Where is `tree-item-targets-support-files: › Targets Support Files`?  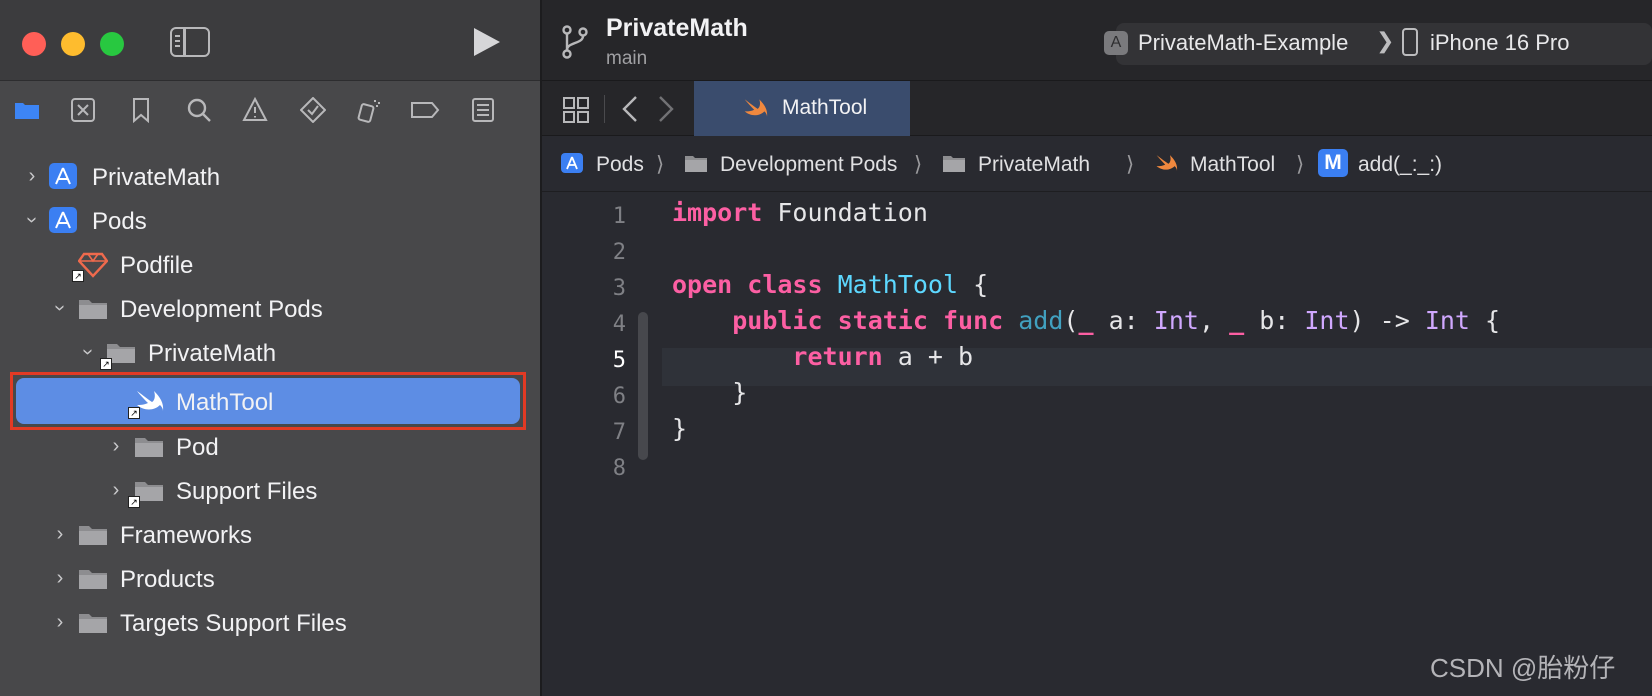
tree-item-targets-support-files: › Targets Support Files is located at coordinates (270, 622).